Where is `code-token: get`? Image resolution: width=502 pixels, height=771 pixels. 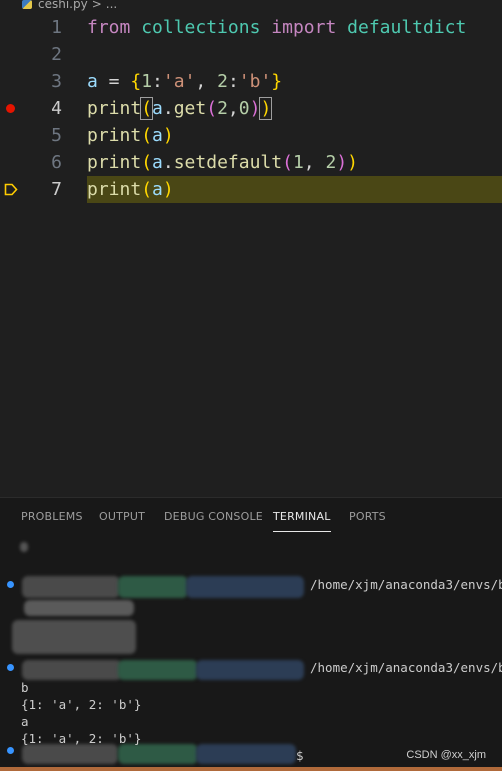
code-token: get is located at coordinates (190, 108).